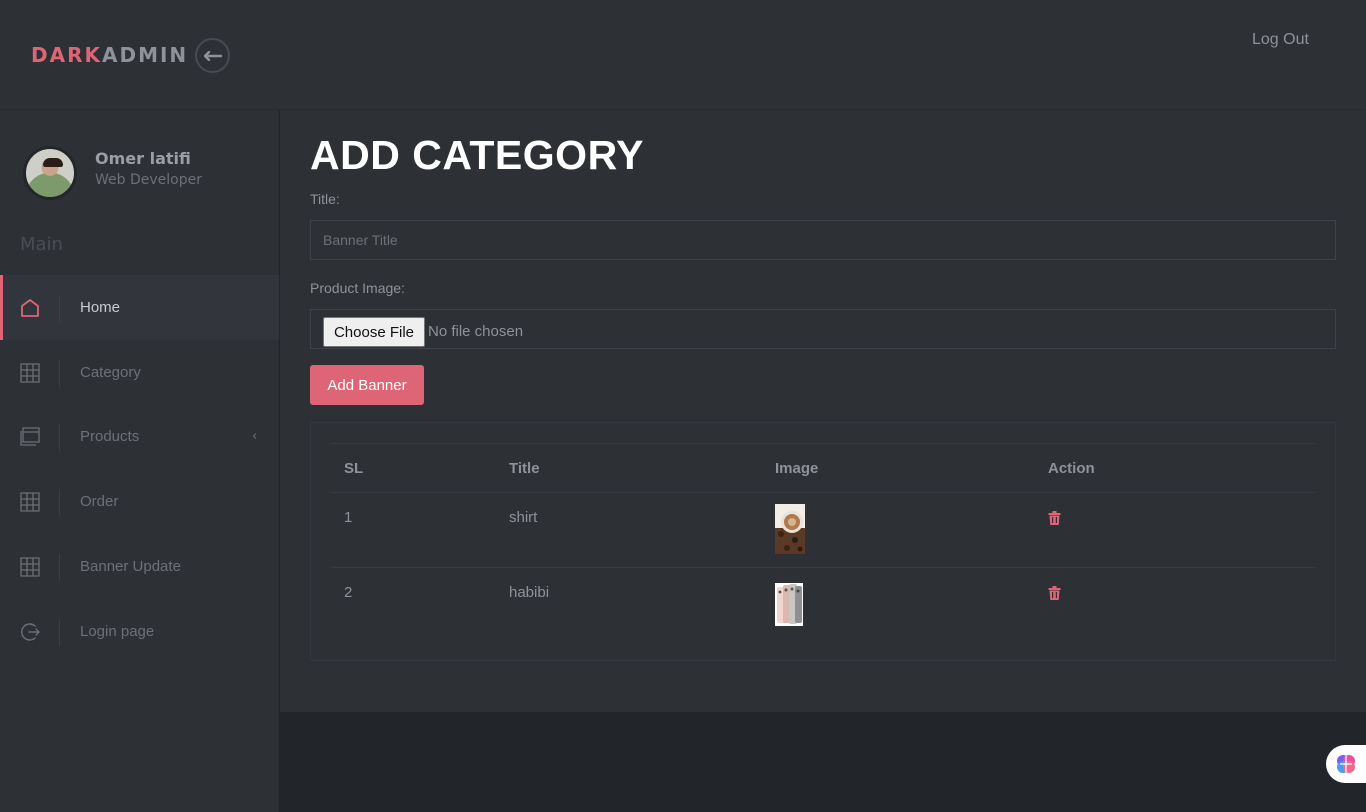 This screenshot has height=812, width=1366. Describe the element at coordinates (374, 332) in the screenshot. I see `choose-file-button: Choose File` at that location.